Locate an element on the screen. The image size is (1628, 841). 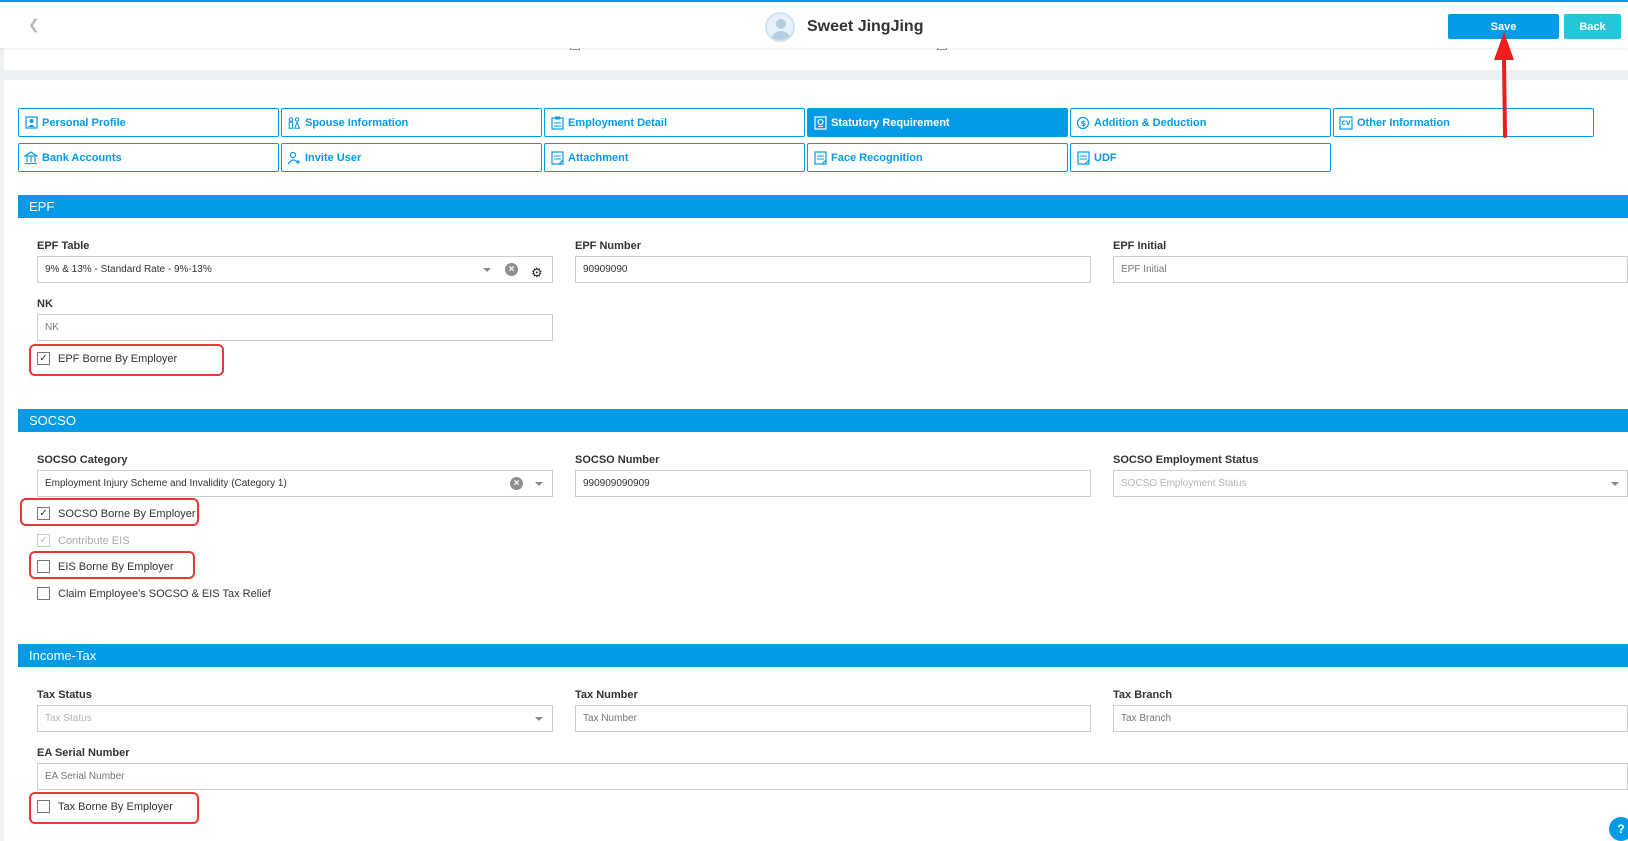
socso-number-field is located at coordinates (833, 483).